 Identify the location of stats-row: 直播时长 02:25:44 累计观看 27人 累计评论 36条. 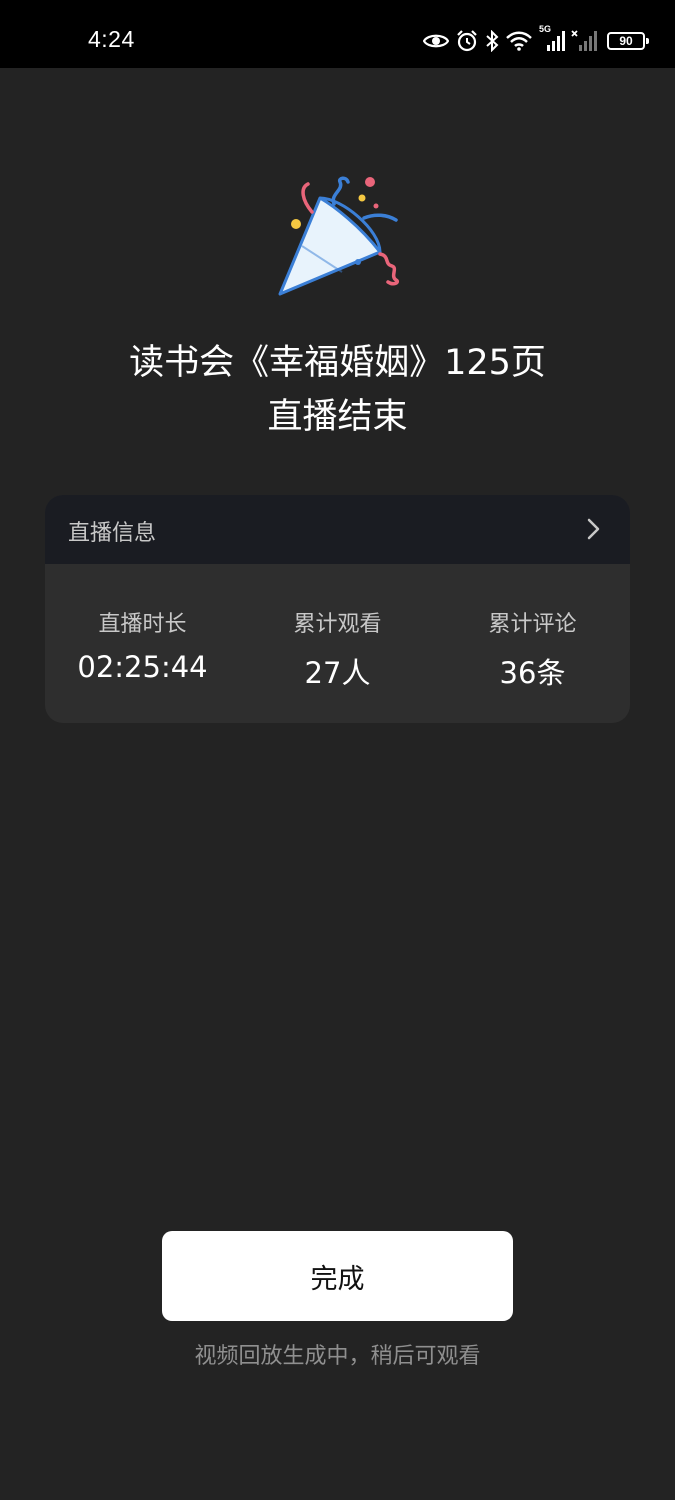
(337, 643).